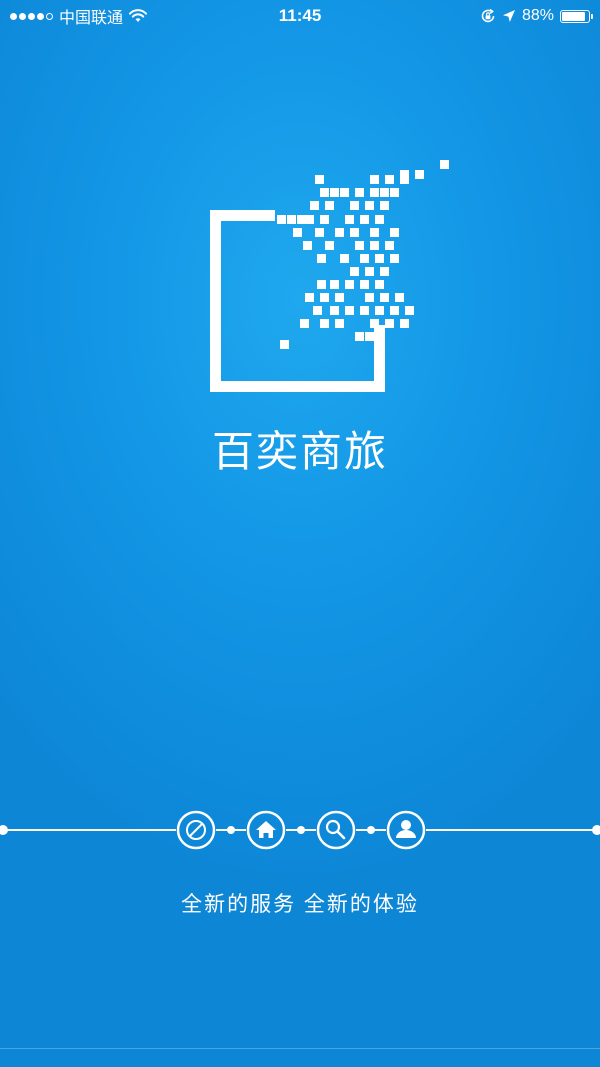 Image resolution: width=600 pixels, height=1067 pixels. What do you see at coordinates (297, 301) in the screenshot?
I see `logo-frame` at bounding box center [297, 301].